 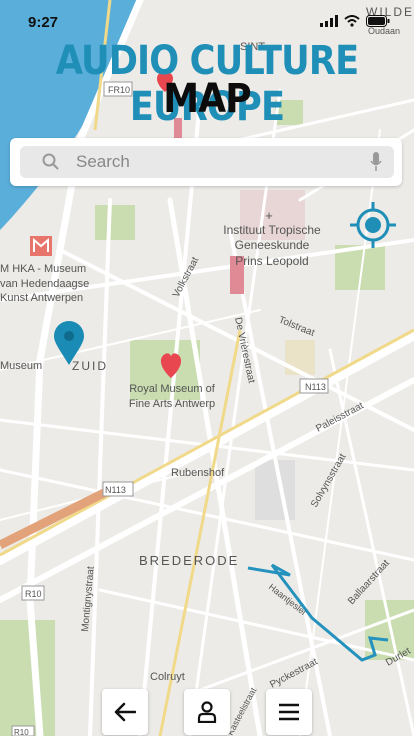 I want to click on label-royal-1: Royal Museum of, so click(x=172, y=389).